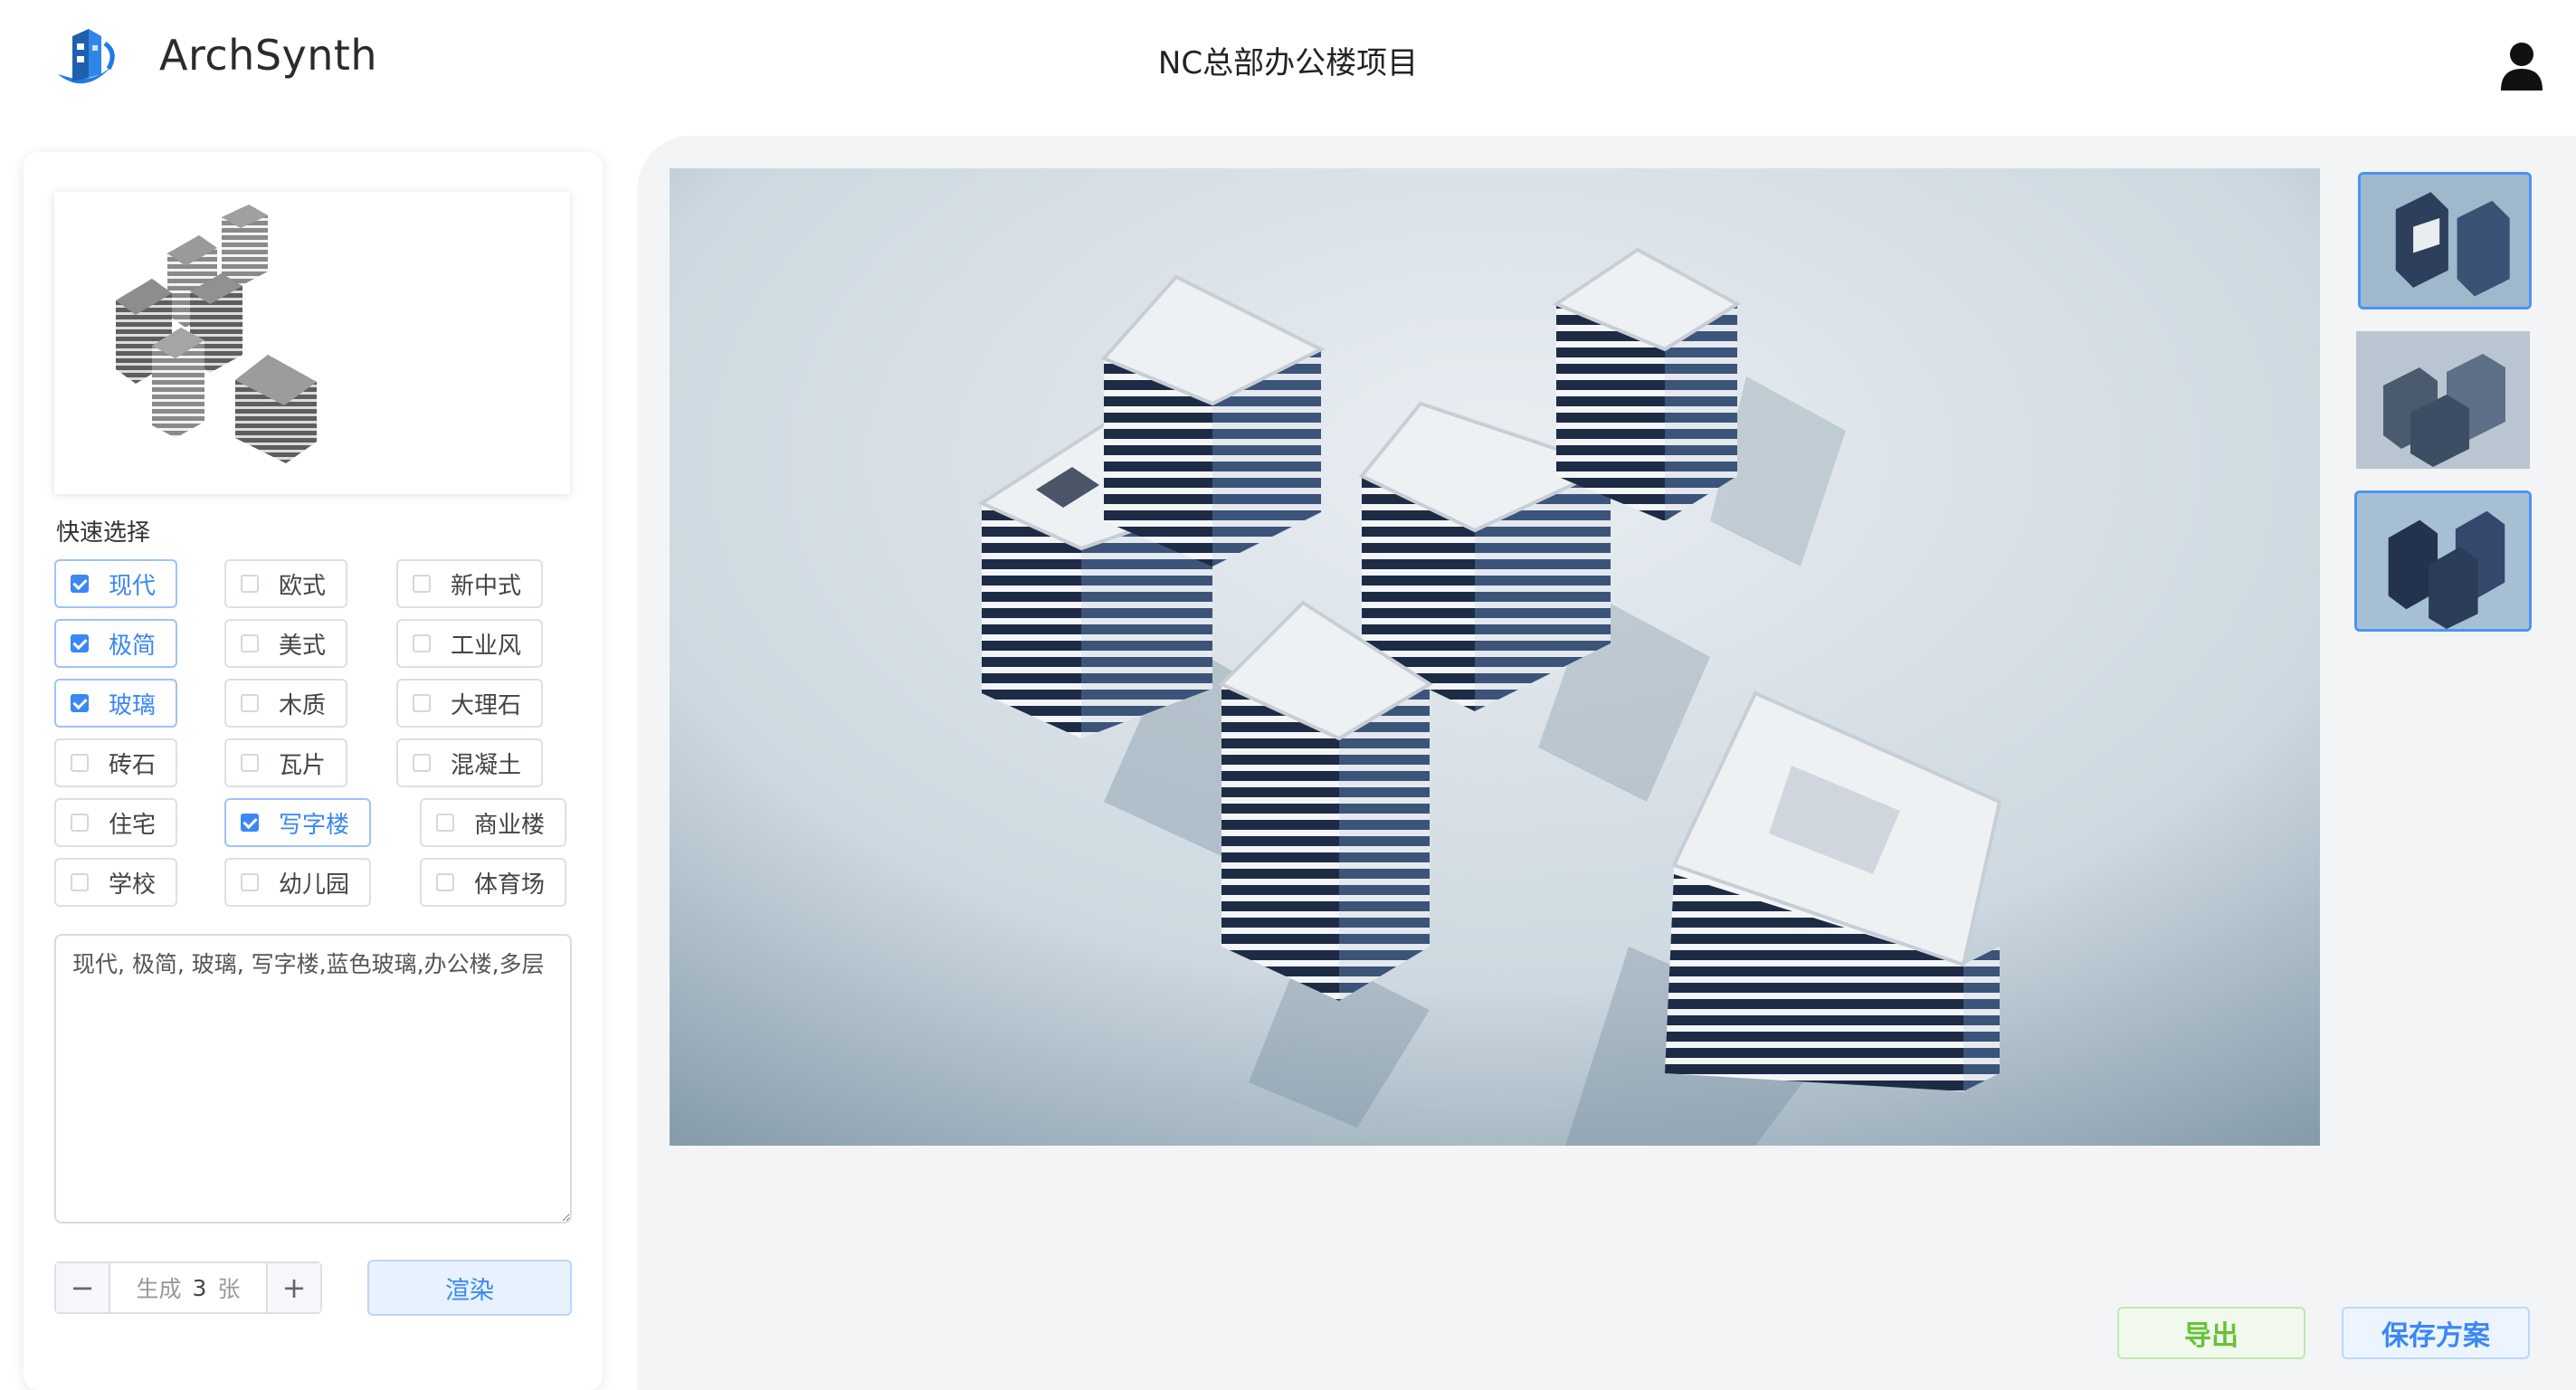  I want to click on style-tag-label: 玻璃, so click(133, 705).